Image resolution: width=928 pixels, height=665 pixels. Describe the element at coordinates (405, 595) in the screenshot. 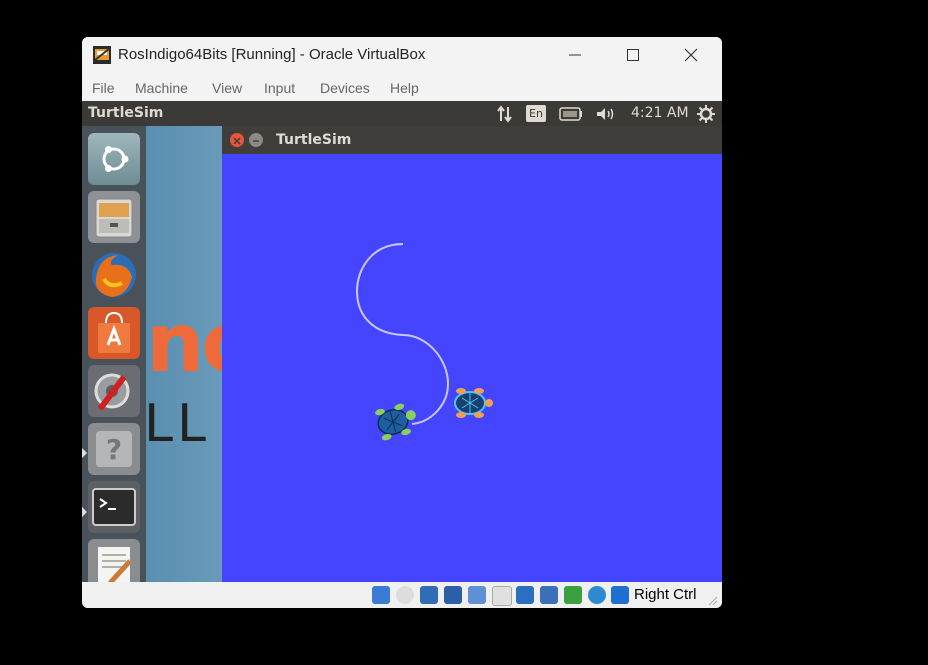

I see `optical-drive-icon` at that location.